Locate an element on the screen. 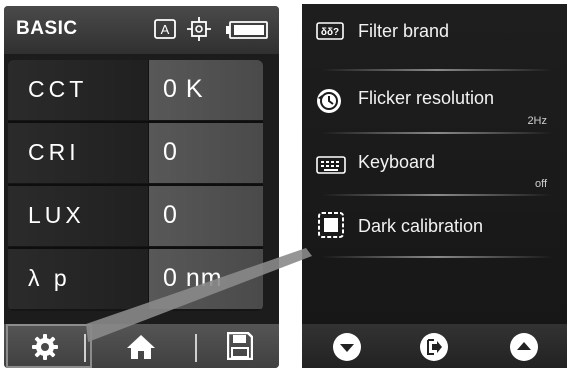  menu-item-dark-calibration: Dark calibration is located at coordinates (434, 230).